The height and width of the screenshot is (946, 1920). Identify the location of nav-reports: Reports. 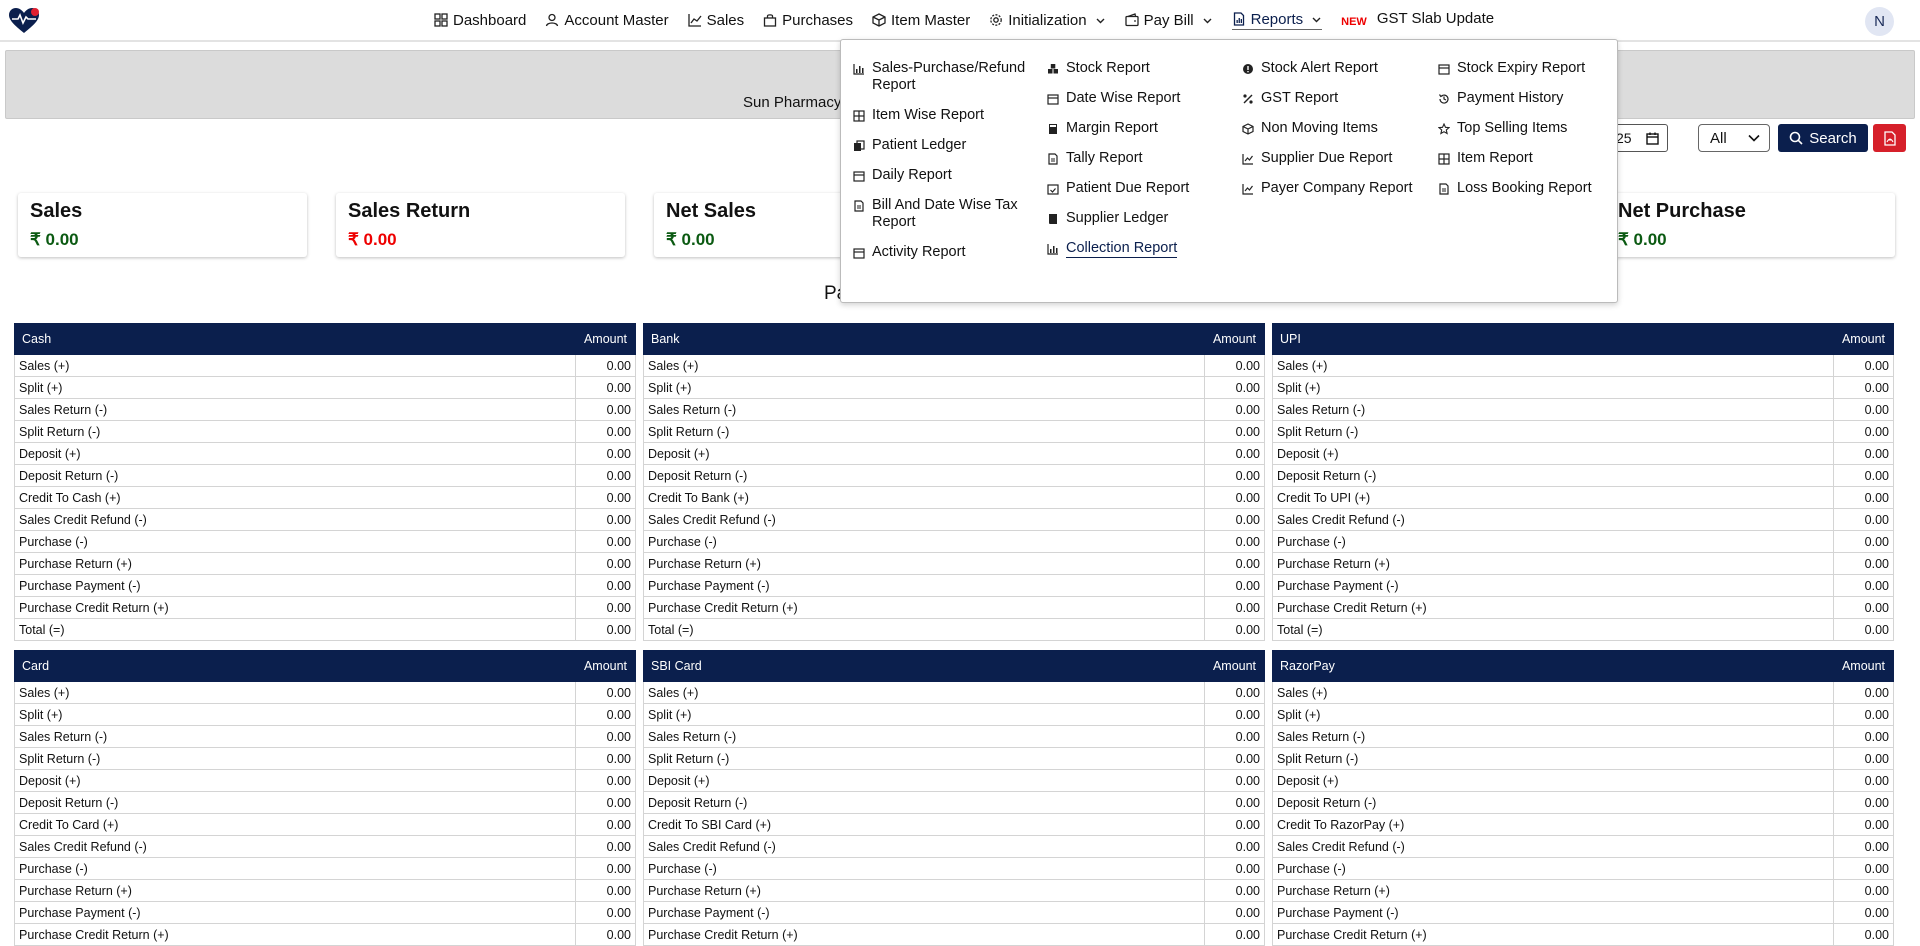
(1277, 20).